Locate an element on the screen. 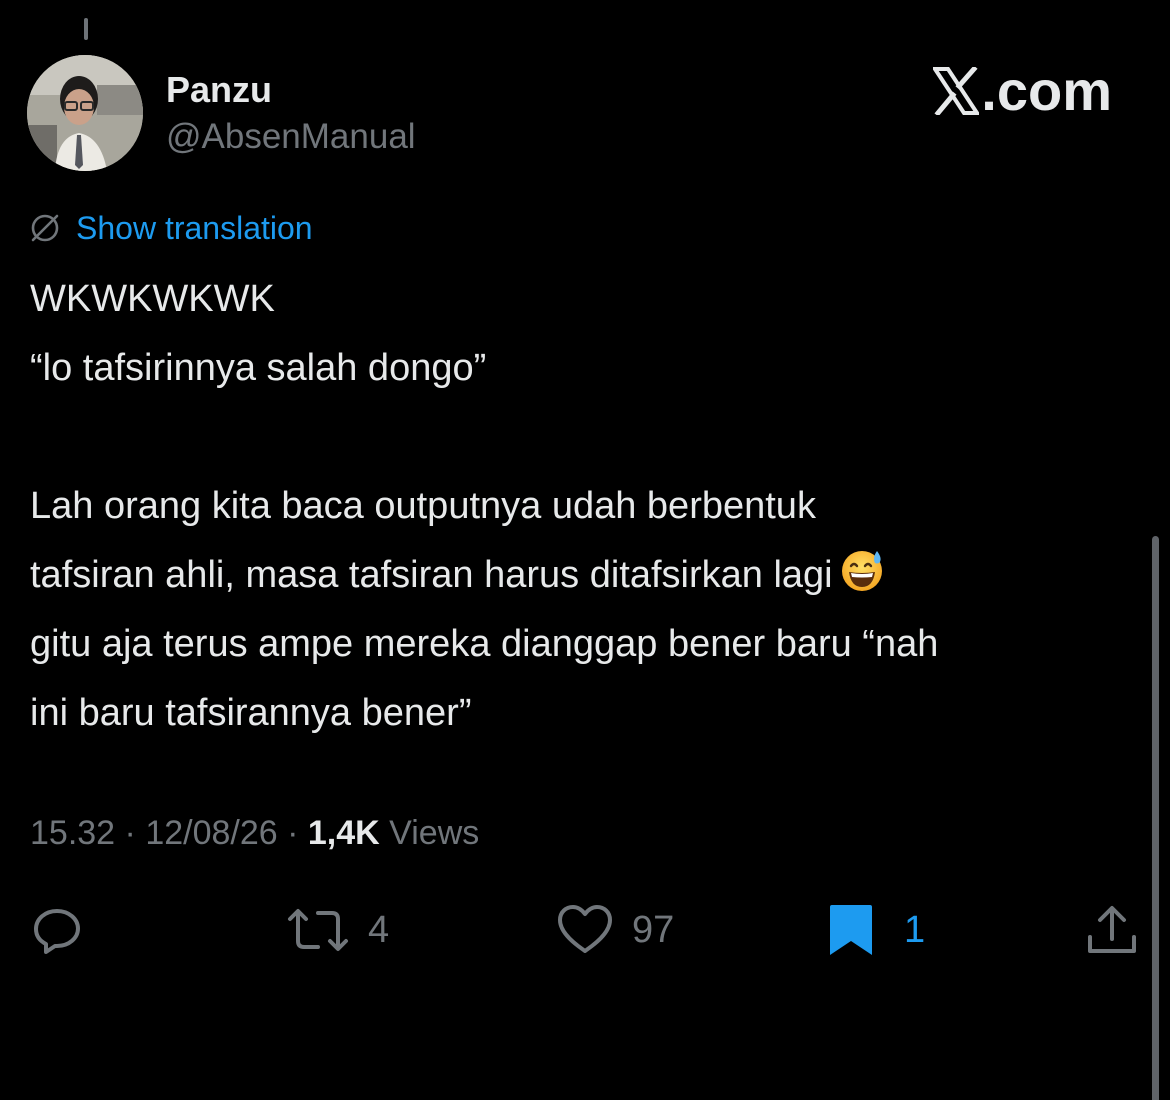 The width and height of the screenshot is (1170, 1100). repost-icon is located at coordinates (318, 930).